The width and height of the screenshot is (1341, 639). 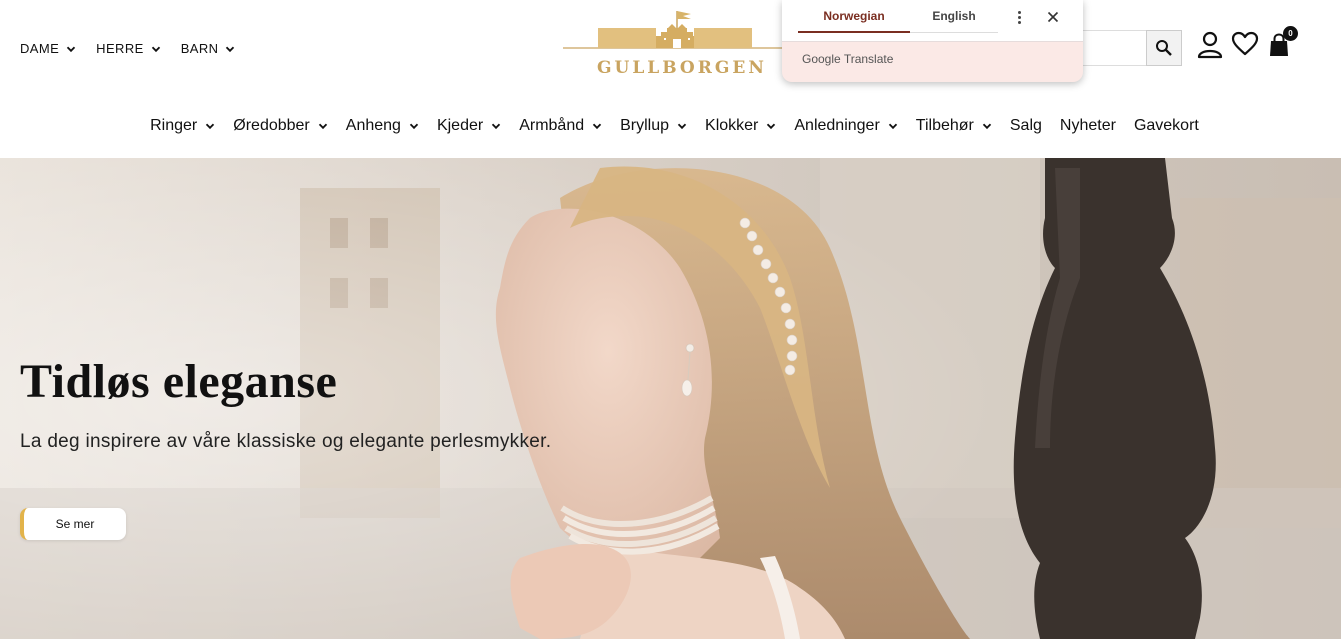 I want to click on user-icon, so click(x=1210, y=45).